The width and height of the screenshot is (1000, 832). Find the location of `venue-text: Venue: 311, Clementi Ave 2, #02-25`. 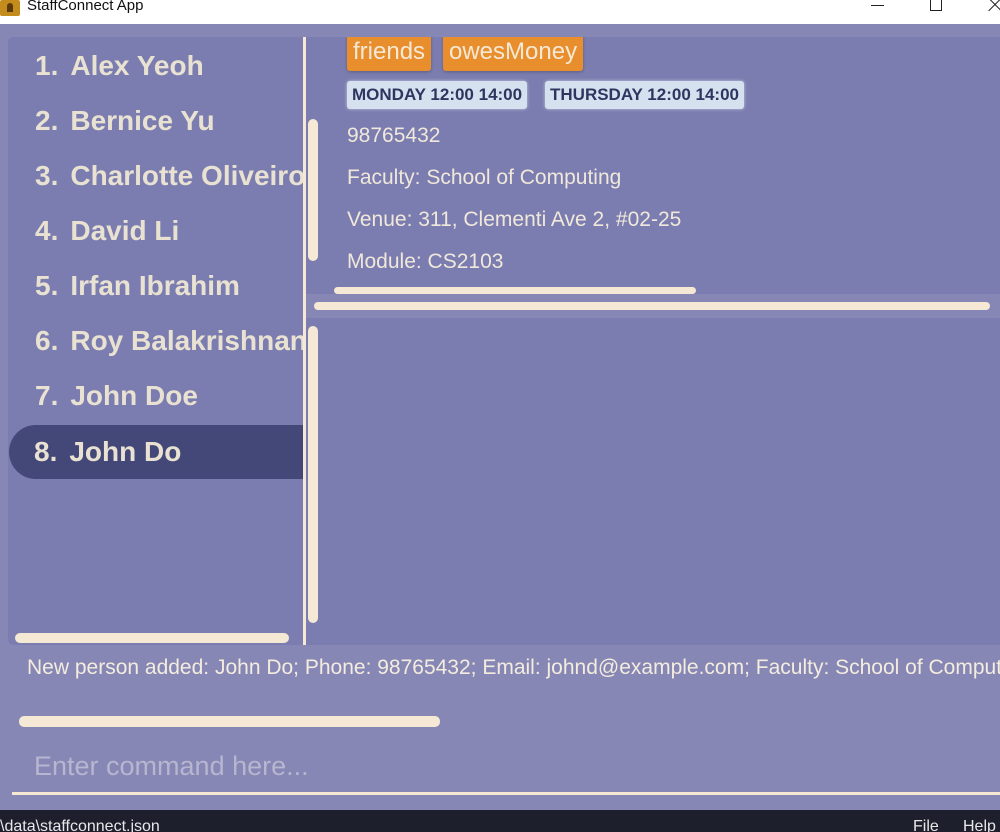

venue-text: Venue: 311, Clementi Ave 2, #02-25 is located at coordinates (514, 219).